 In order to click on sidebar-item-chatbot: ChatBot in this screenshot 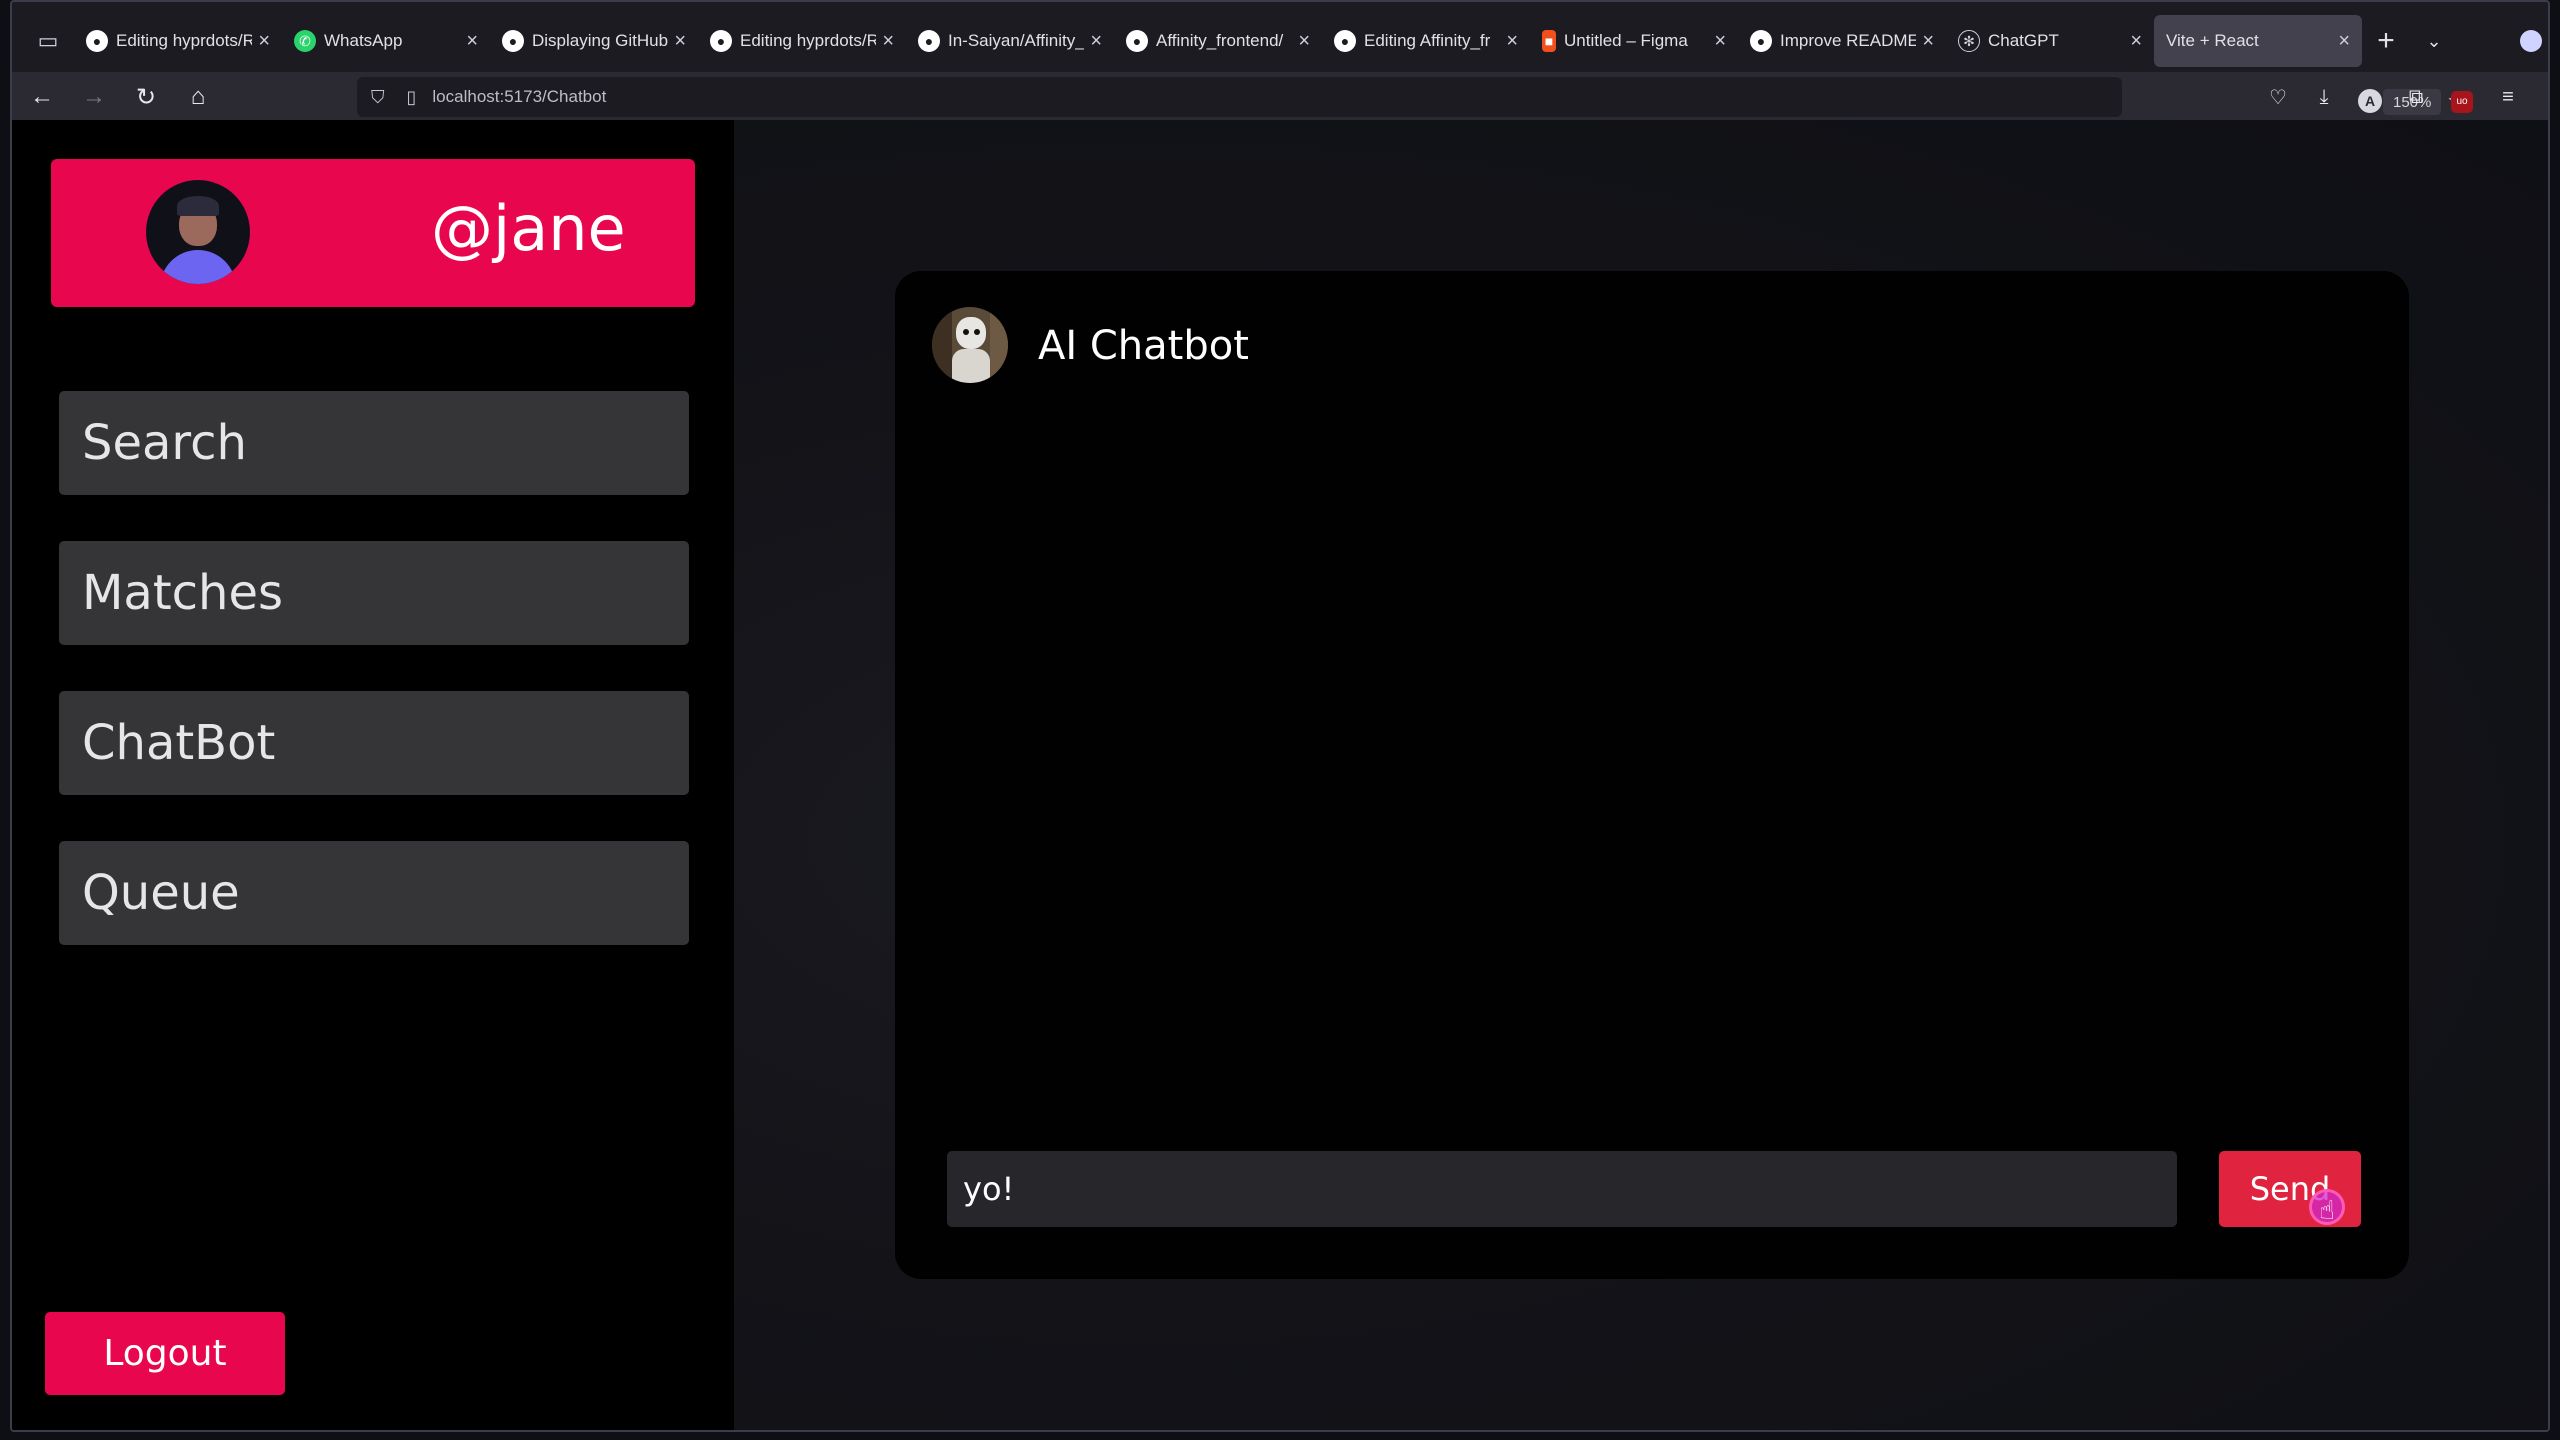, I will do `click(374, 743)`.